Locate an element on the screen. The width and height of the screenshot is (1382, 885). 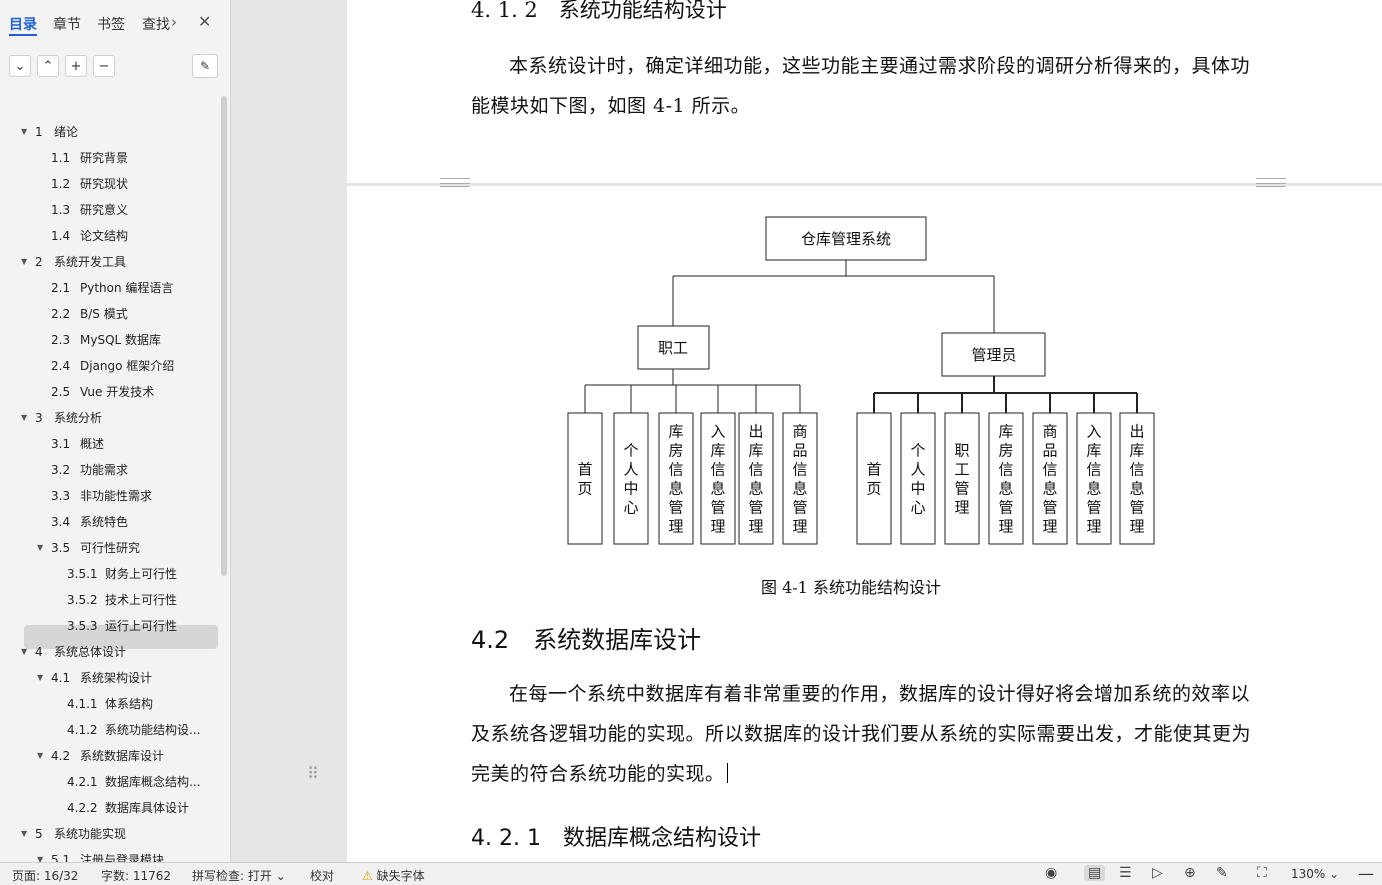
toc-label: 系统开发工具 is located at coordinates (90, 262).